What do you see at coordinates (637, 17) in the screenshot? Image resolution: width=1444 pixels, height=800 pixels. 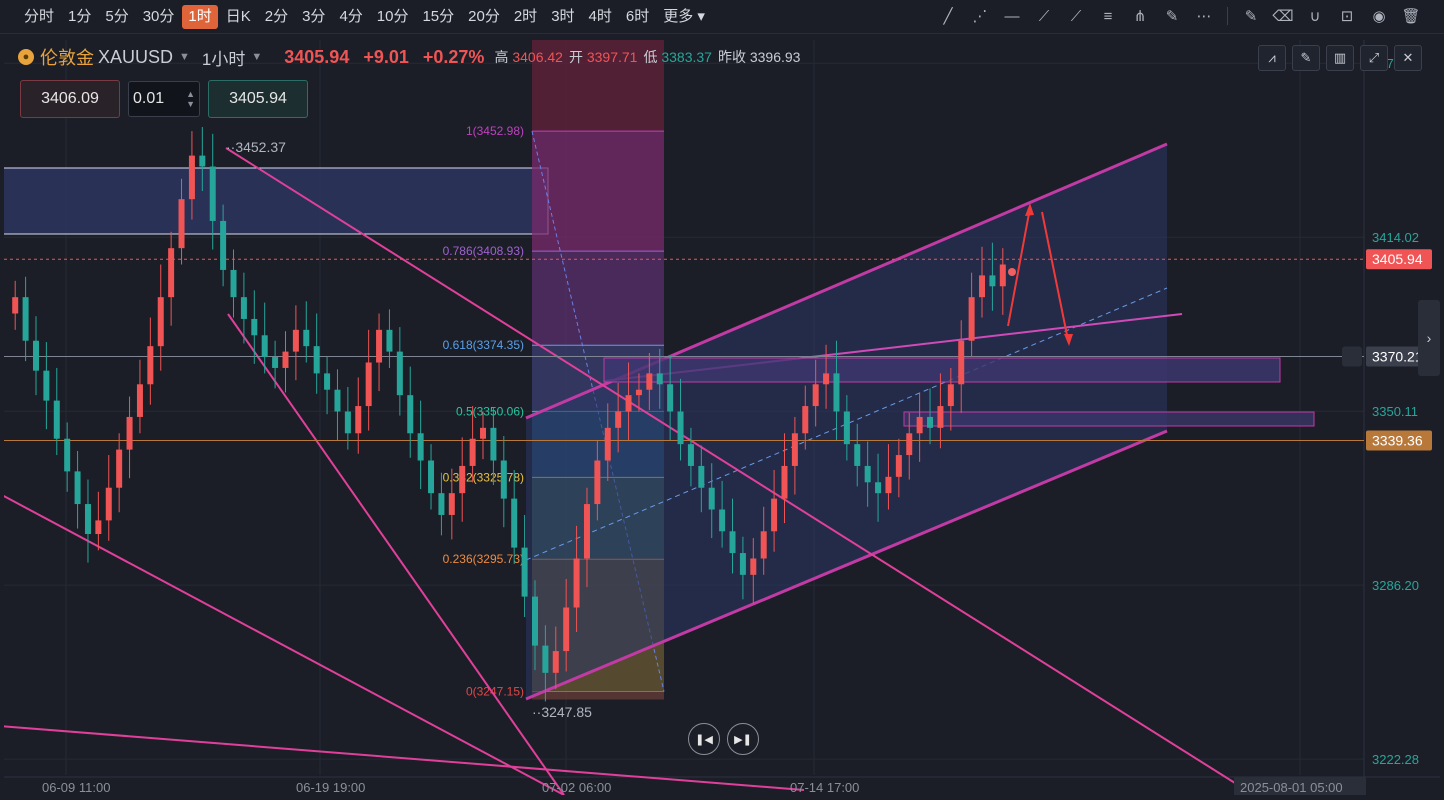 I see `tab-timeframe-15: 6时` at bounding box center [637, 17].